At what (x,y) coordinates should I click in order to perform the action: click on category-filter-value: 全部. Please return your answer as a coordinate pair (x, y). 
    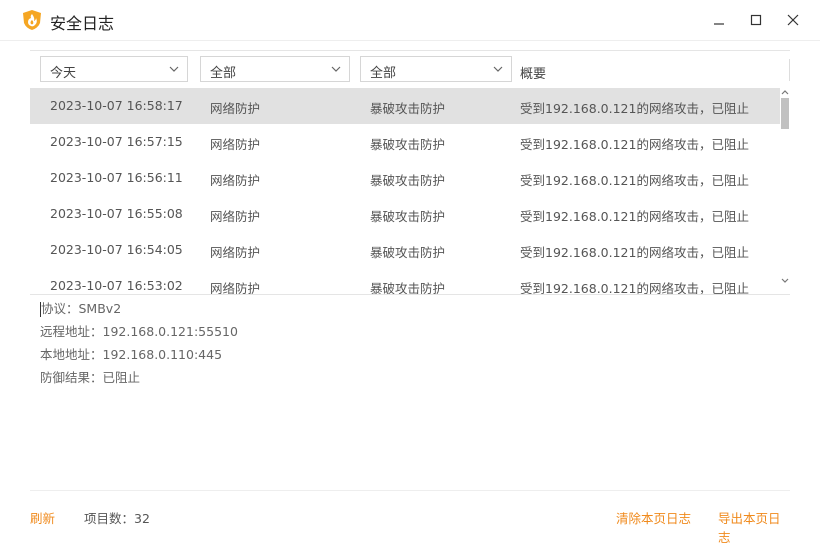
    Looking at the image, I should click on (223, 73).